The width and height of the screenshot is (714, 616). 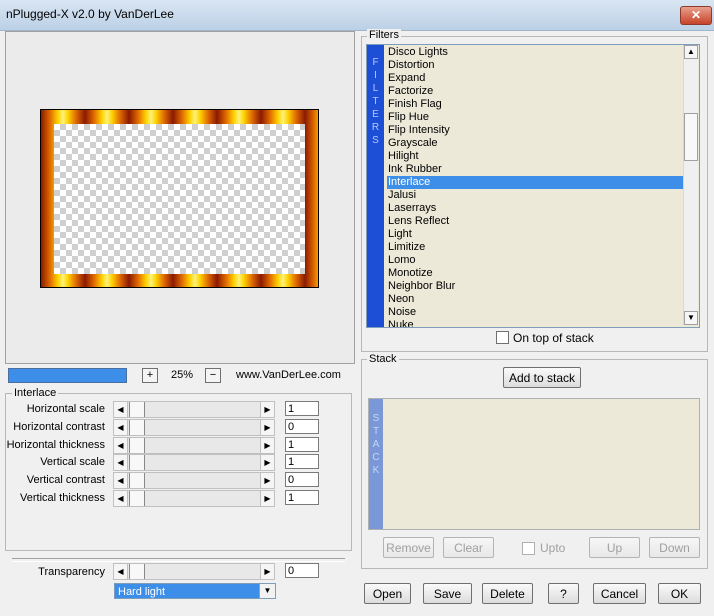 What do you see at coordinates (528, 548) in the screenshot?
I see `upto-checkbox` at bounding box center [528, 548].